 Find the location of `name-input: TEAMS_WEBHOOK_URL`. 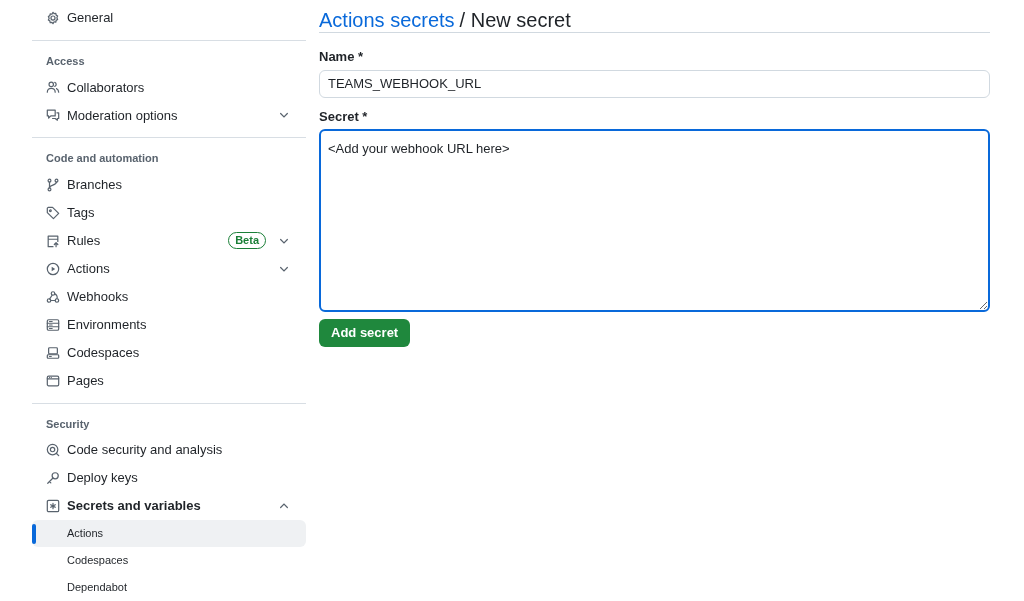

name-input: TEAMS_WEBHOOK_URL is located at coordinates (654, 83).